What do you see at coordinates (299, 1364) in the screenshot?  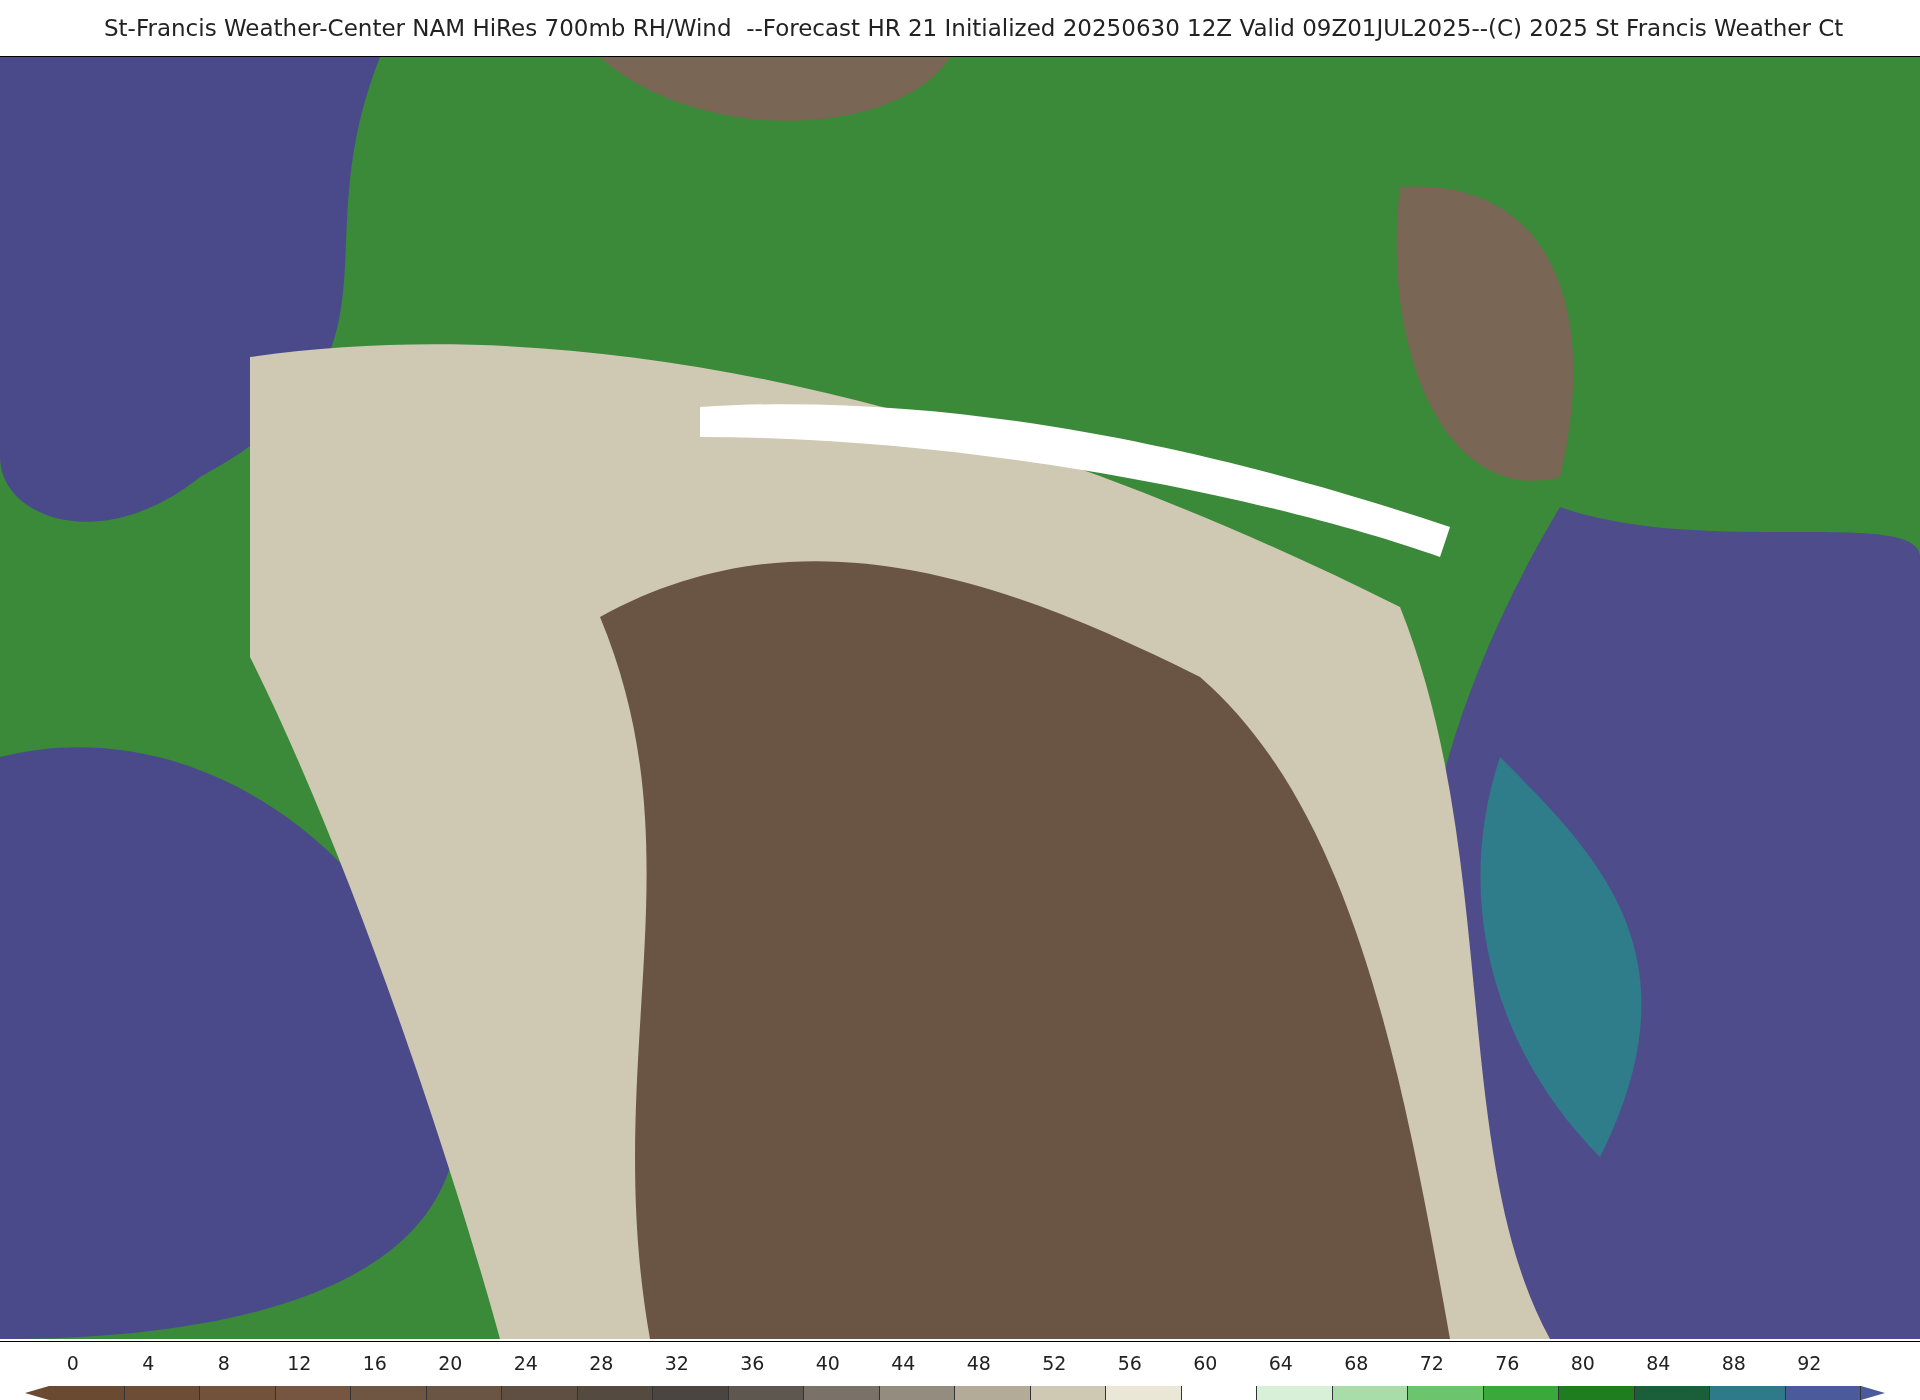 I see `colorbar-label: 12` at bounding box center [299, 1364].